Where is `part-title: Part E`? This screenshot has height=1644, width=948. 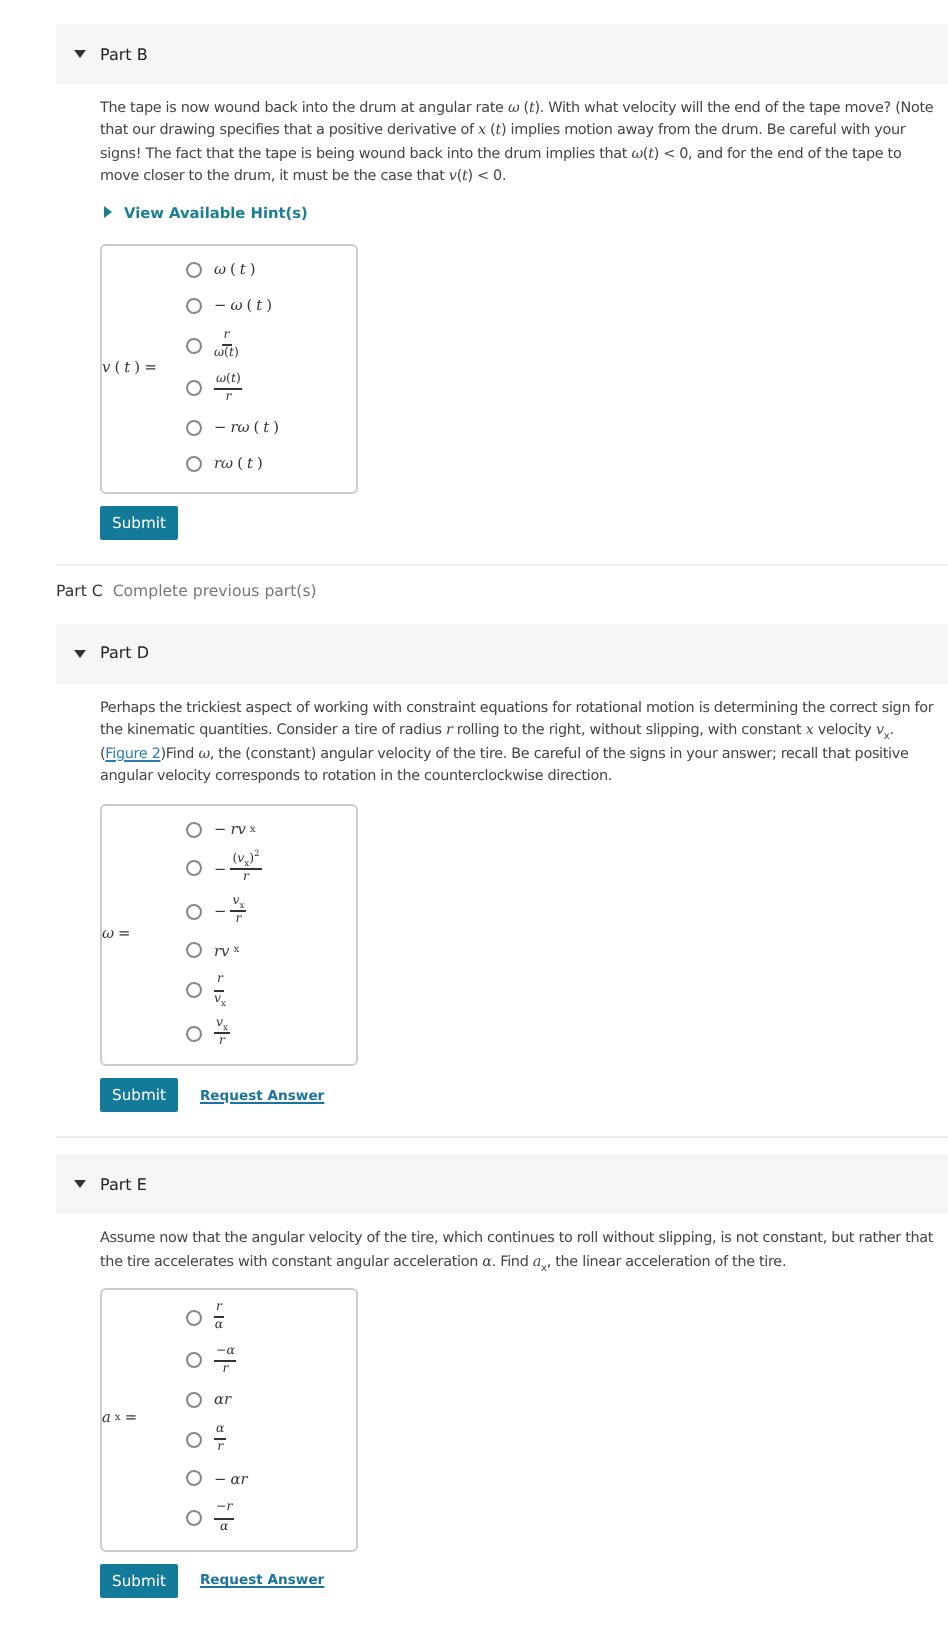 part-title: Part E is located at coordinates (123, 1184).